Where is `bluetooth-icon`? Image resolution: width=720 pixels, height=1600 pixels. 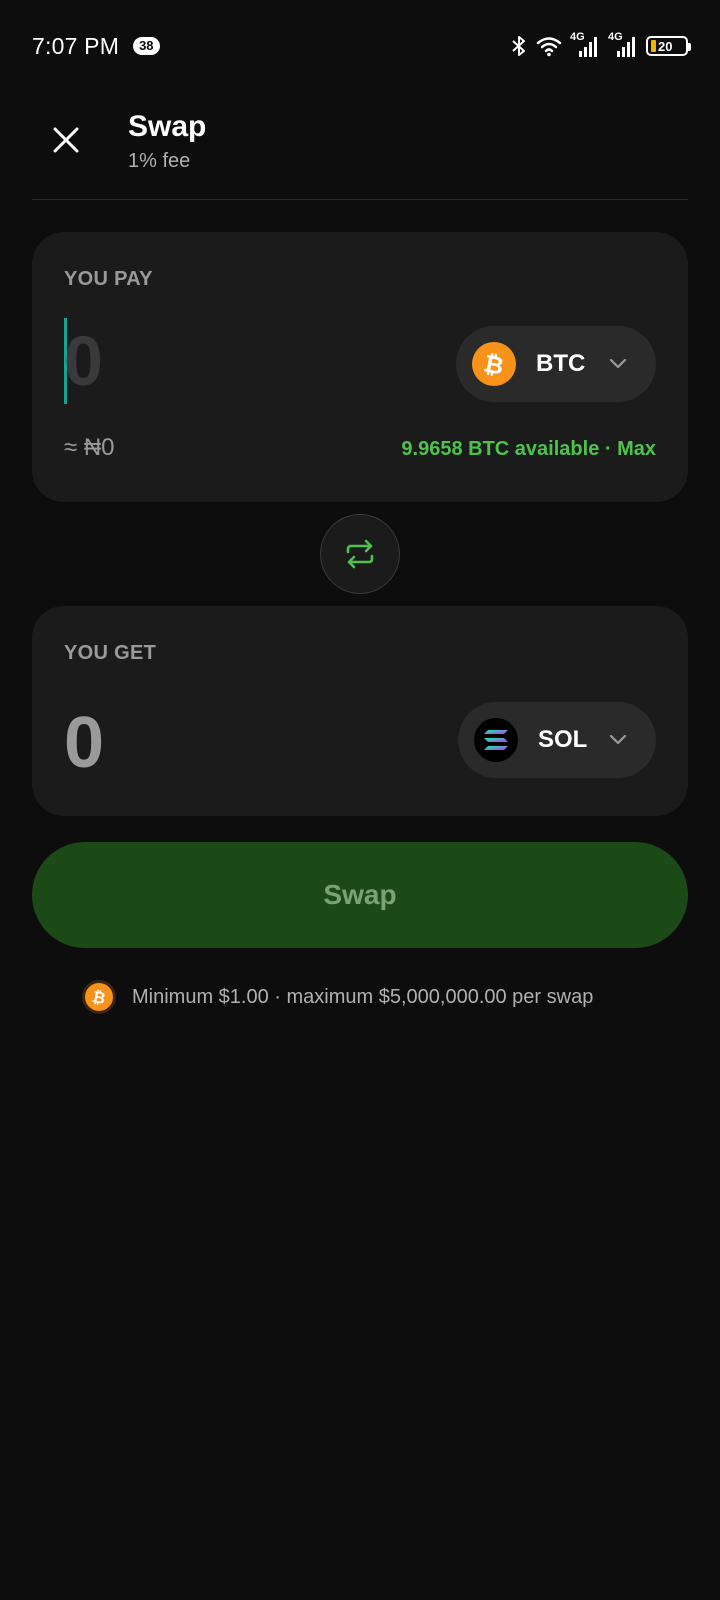 bluetooth-icon is located at coordinates (519, 46).